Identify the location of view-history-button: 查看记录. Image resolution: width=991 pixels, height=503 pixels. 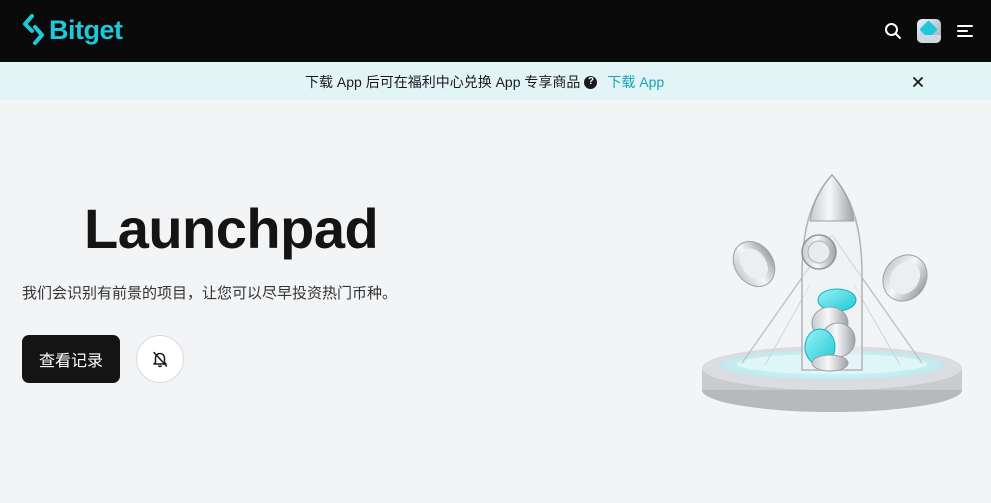
(71, 359).